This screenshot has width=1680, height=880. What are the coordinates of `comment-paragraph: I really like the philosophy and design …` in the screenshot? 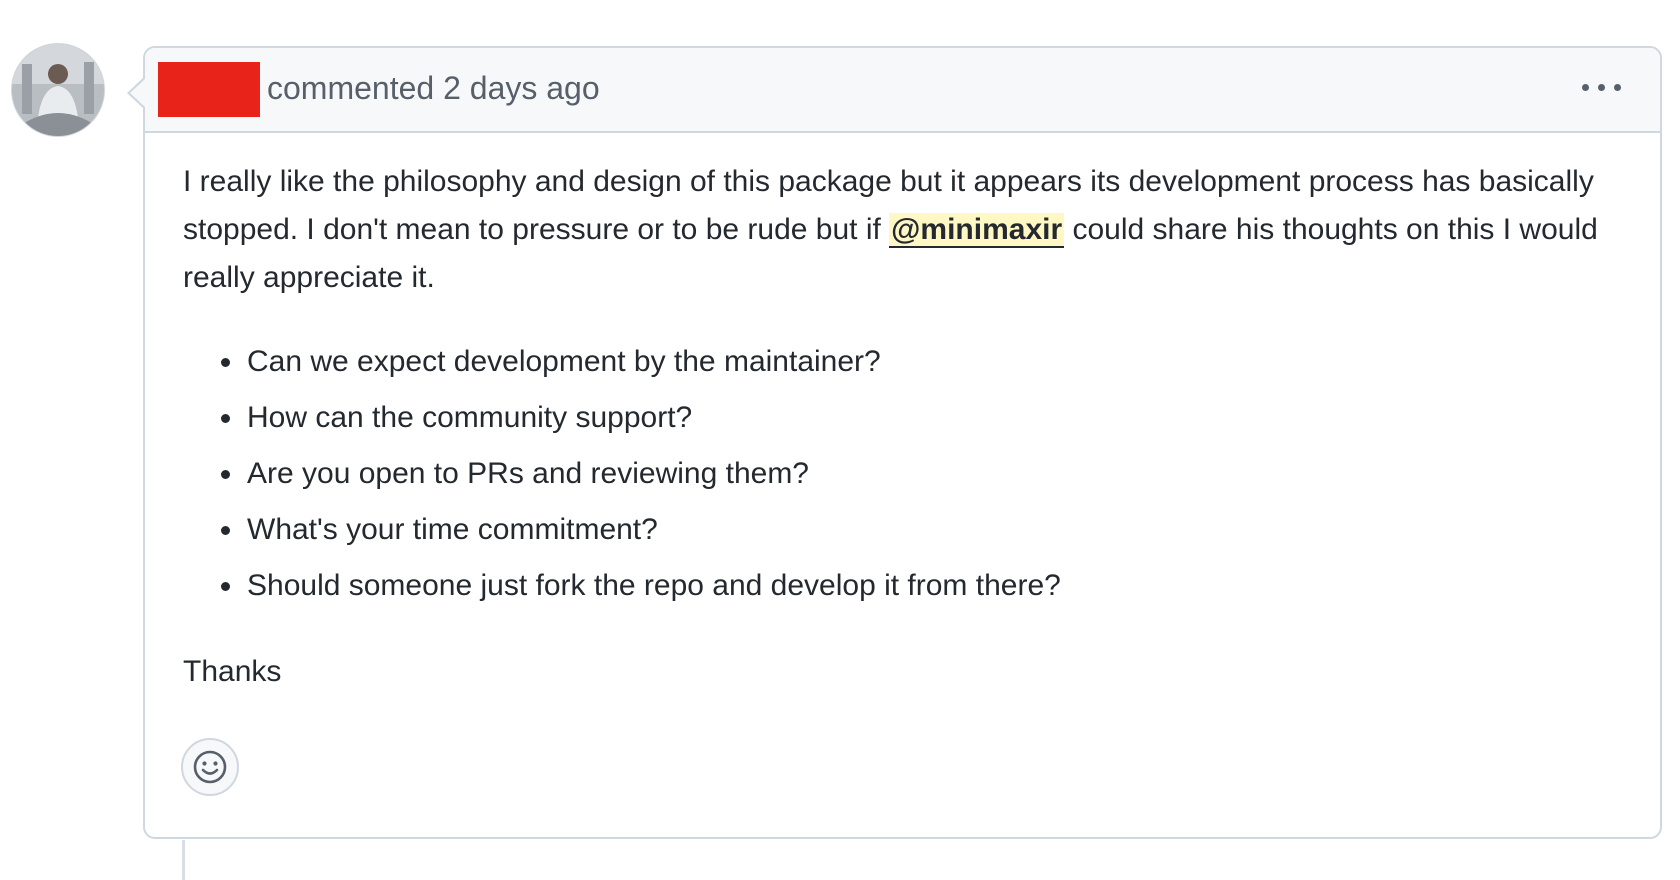 It's located at (908, 230).